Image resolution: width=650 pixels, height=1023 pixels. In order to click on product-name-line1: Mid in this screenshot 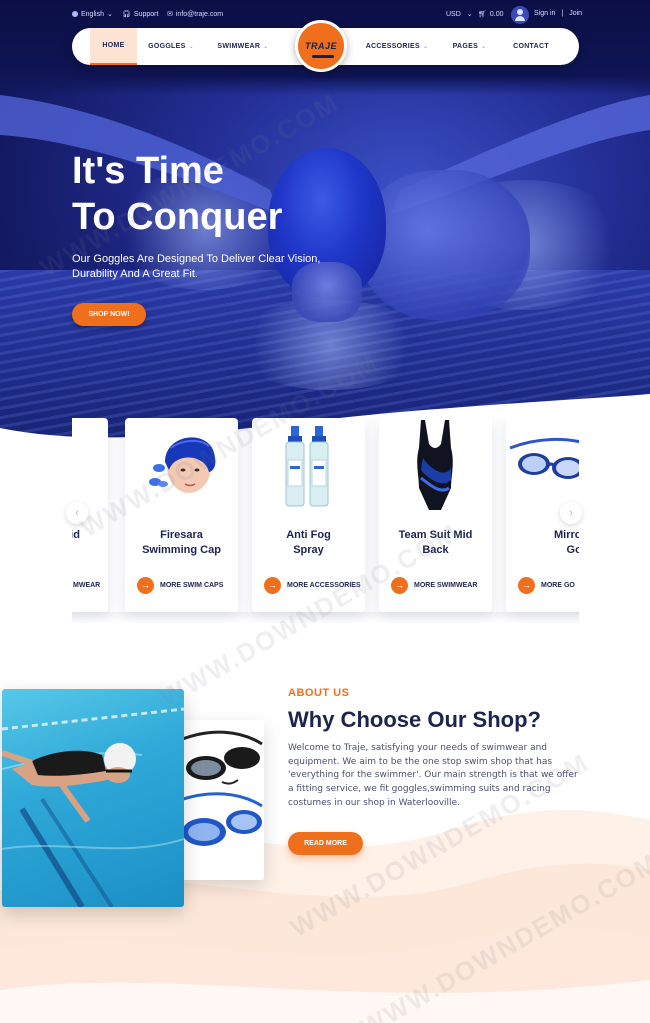, I will do `click(76, 535)`.